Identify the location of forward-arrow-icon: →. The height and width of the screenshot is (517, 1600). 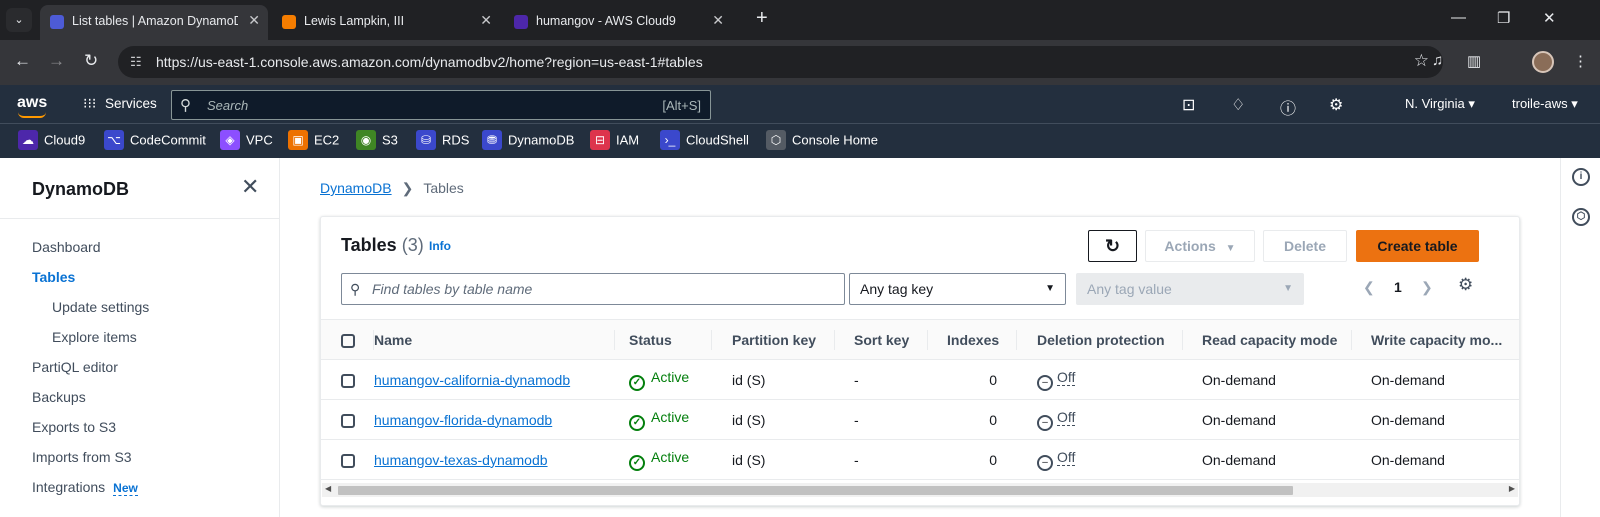
(56, 61).